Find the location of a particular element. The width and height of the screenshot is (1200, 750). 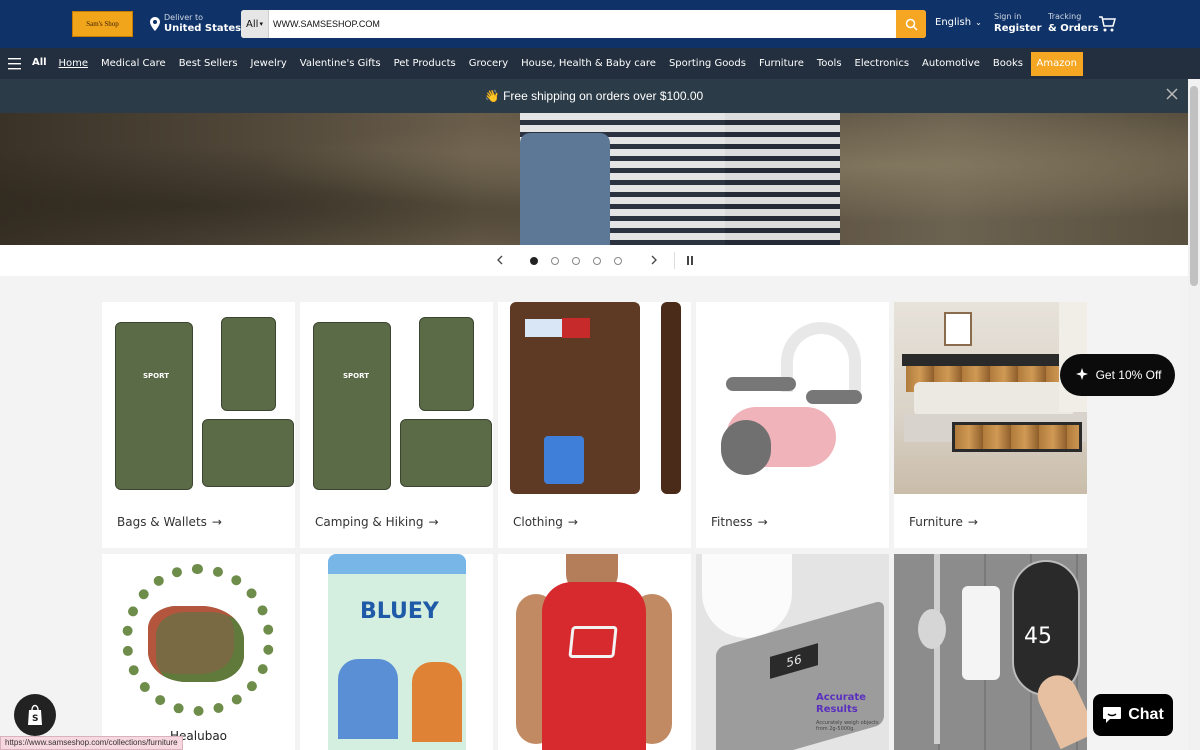

category-card-furniture: Furniture → is located at coordinates (990, 425).